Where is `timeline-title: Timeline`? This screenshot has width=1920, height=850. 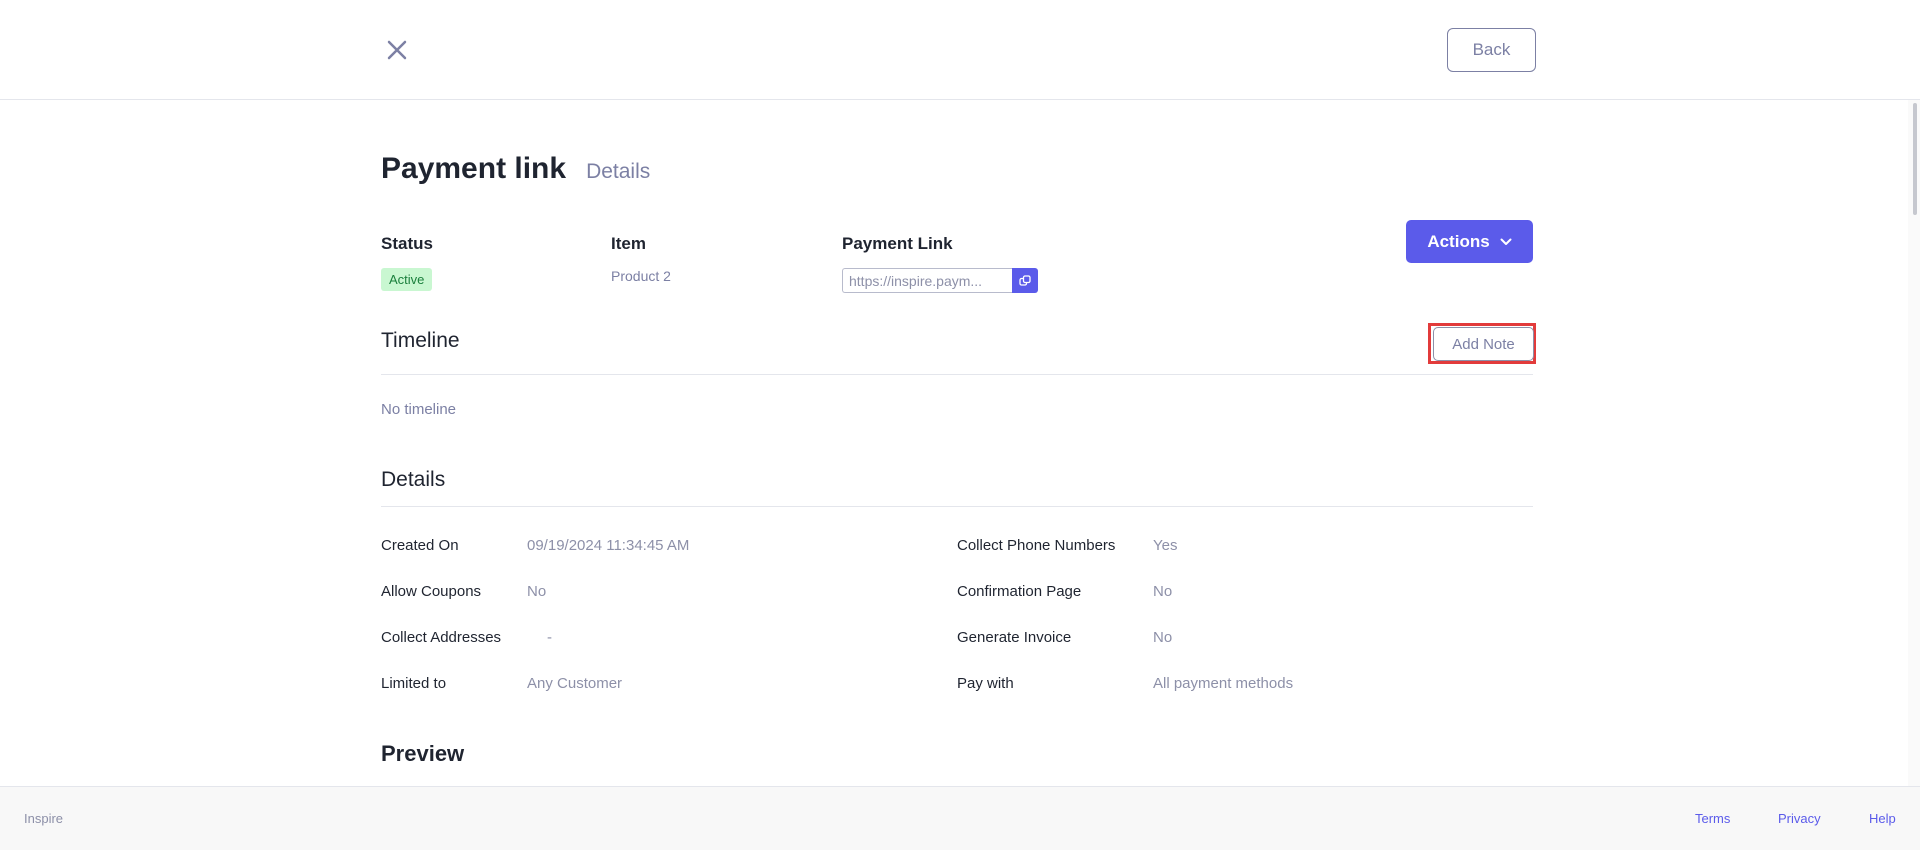 timeline-title: Timeline is located at coordinates (420, 340).